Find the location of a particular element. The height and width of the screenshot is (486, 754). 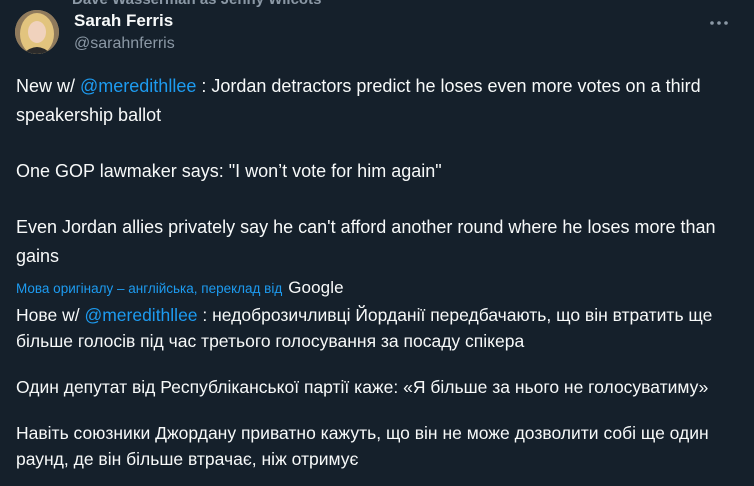

avatar-image is located at coordinates (37, 32).